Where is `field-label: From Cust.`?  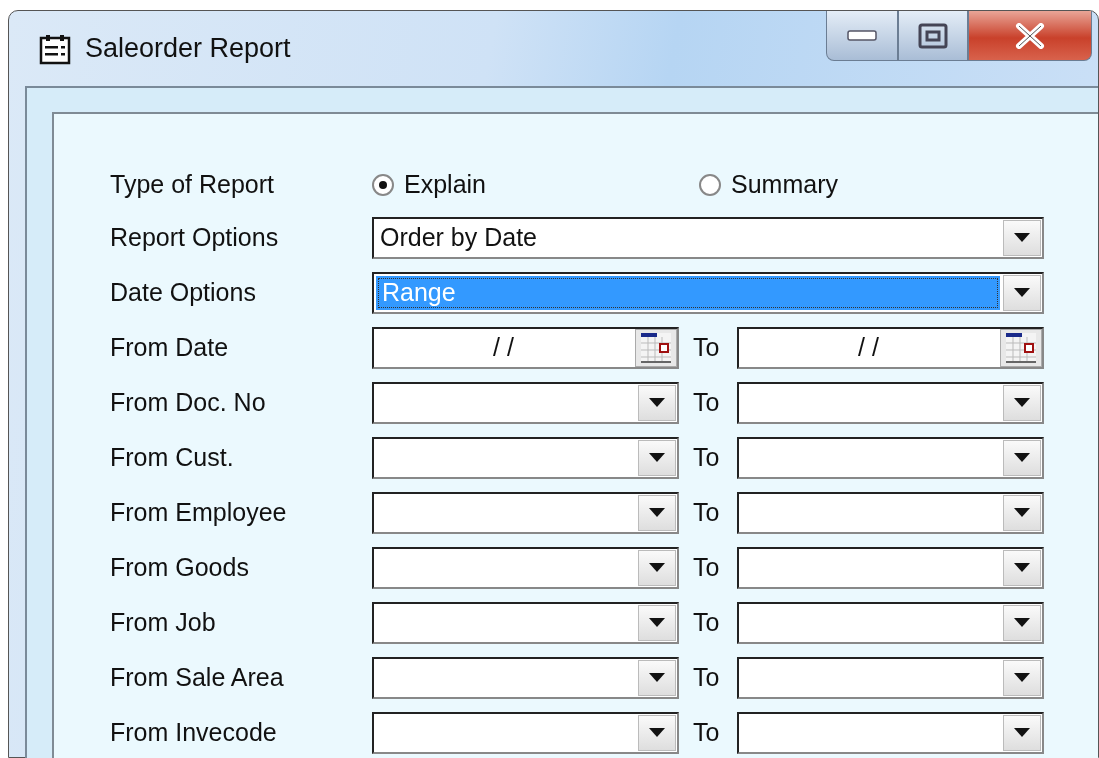
field-label: From Cust. is located at coordinates (172, 457).